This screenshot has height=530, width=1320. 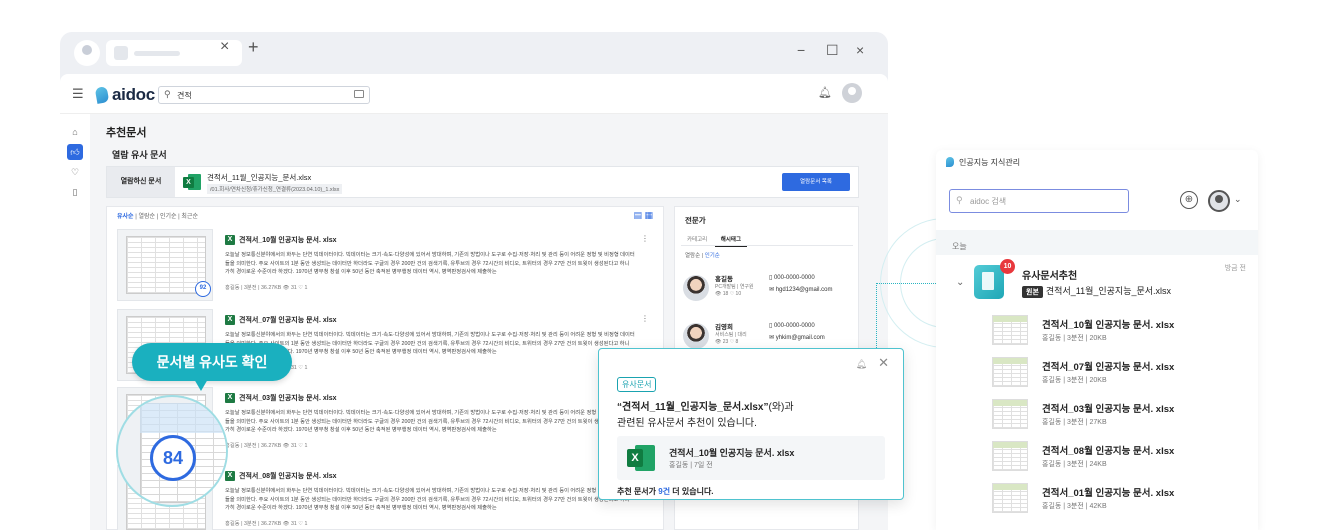 What do you see at coordinates (287, 240) in the screenshot?
I see `document-title: 견적서_10월 인공지능 문서. xlsx` at bounding box center [287, 240].